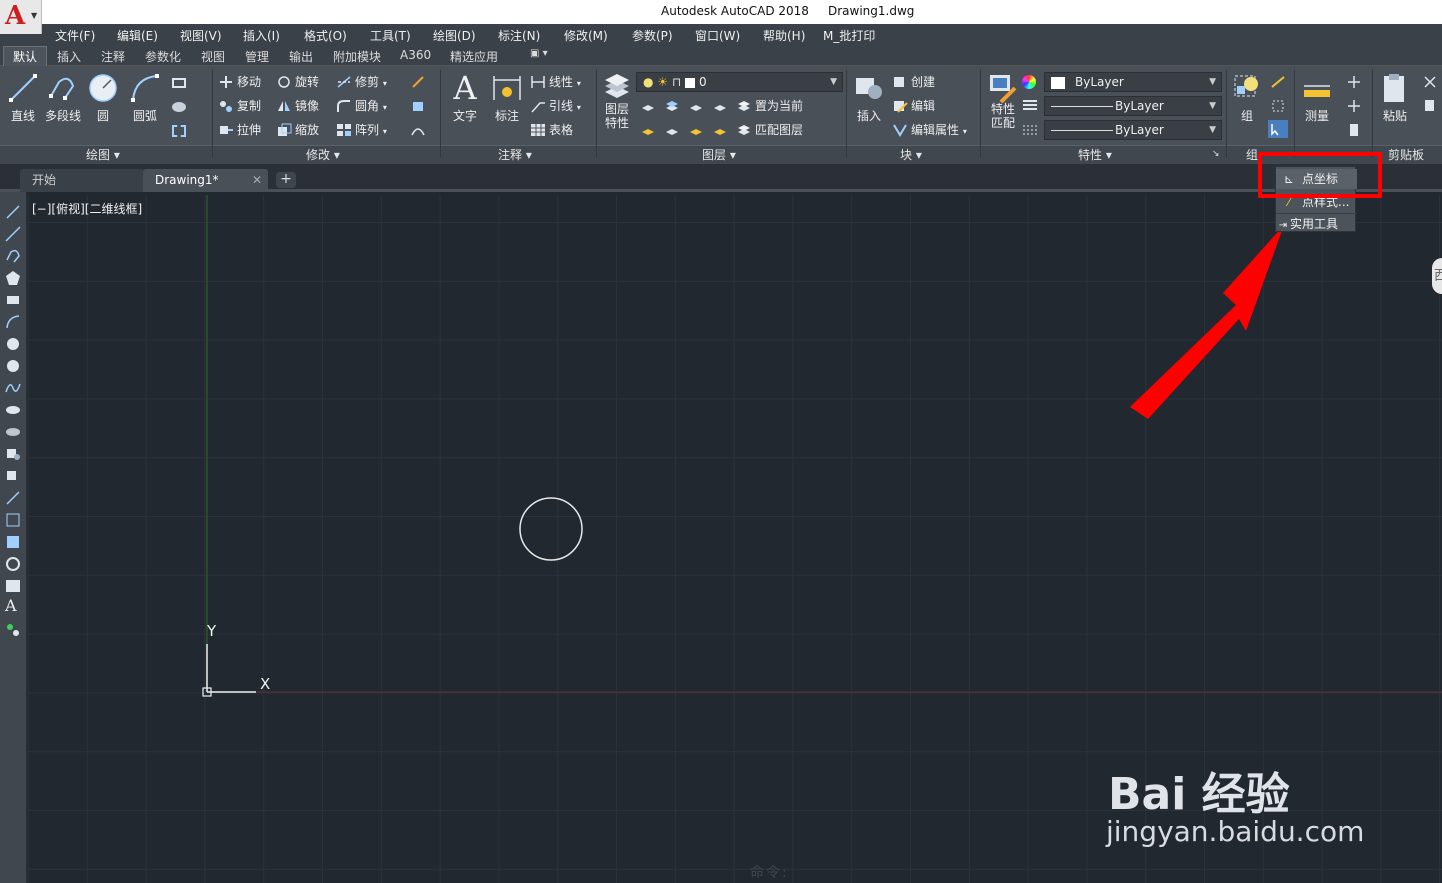 This screenshot has height=883, width=1442. I want to click on close-icon: ✕, so click(257, 180).